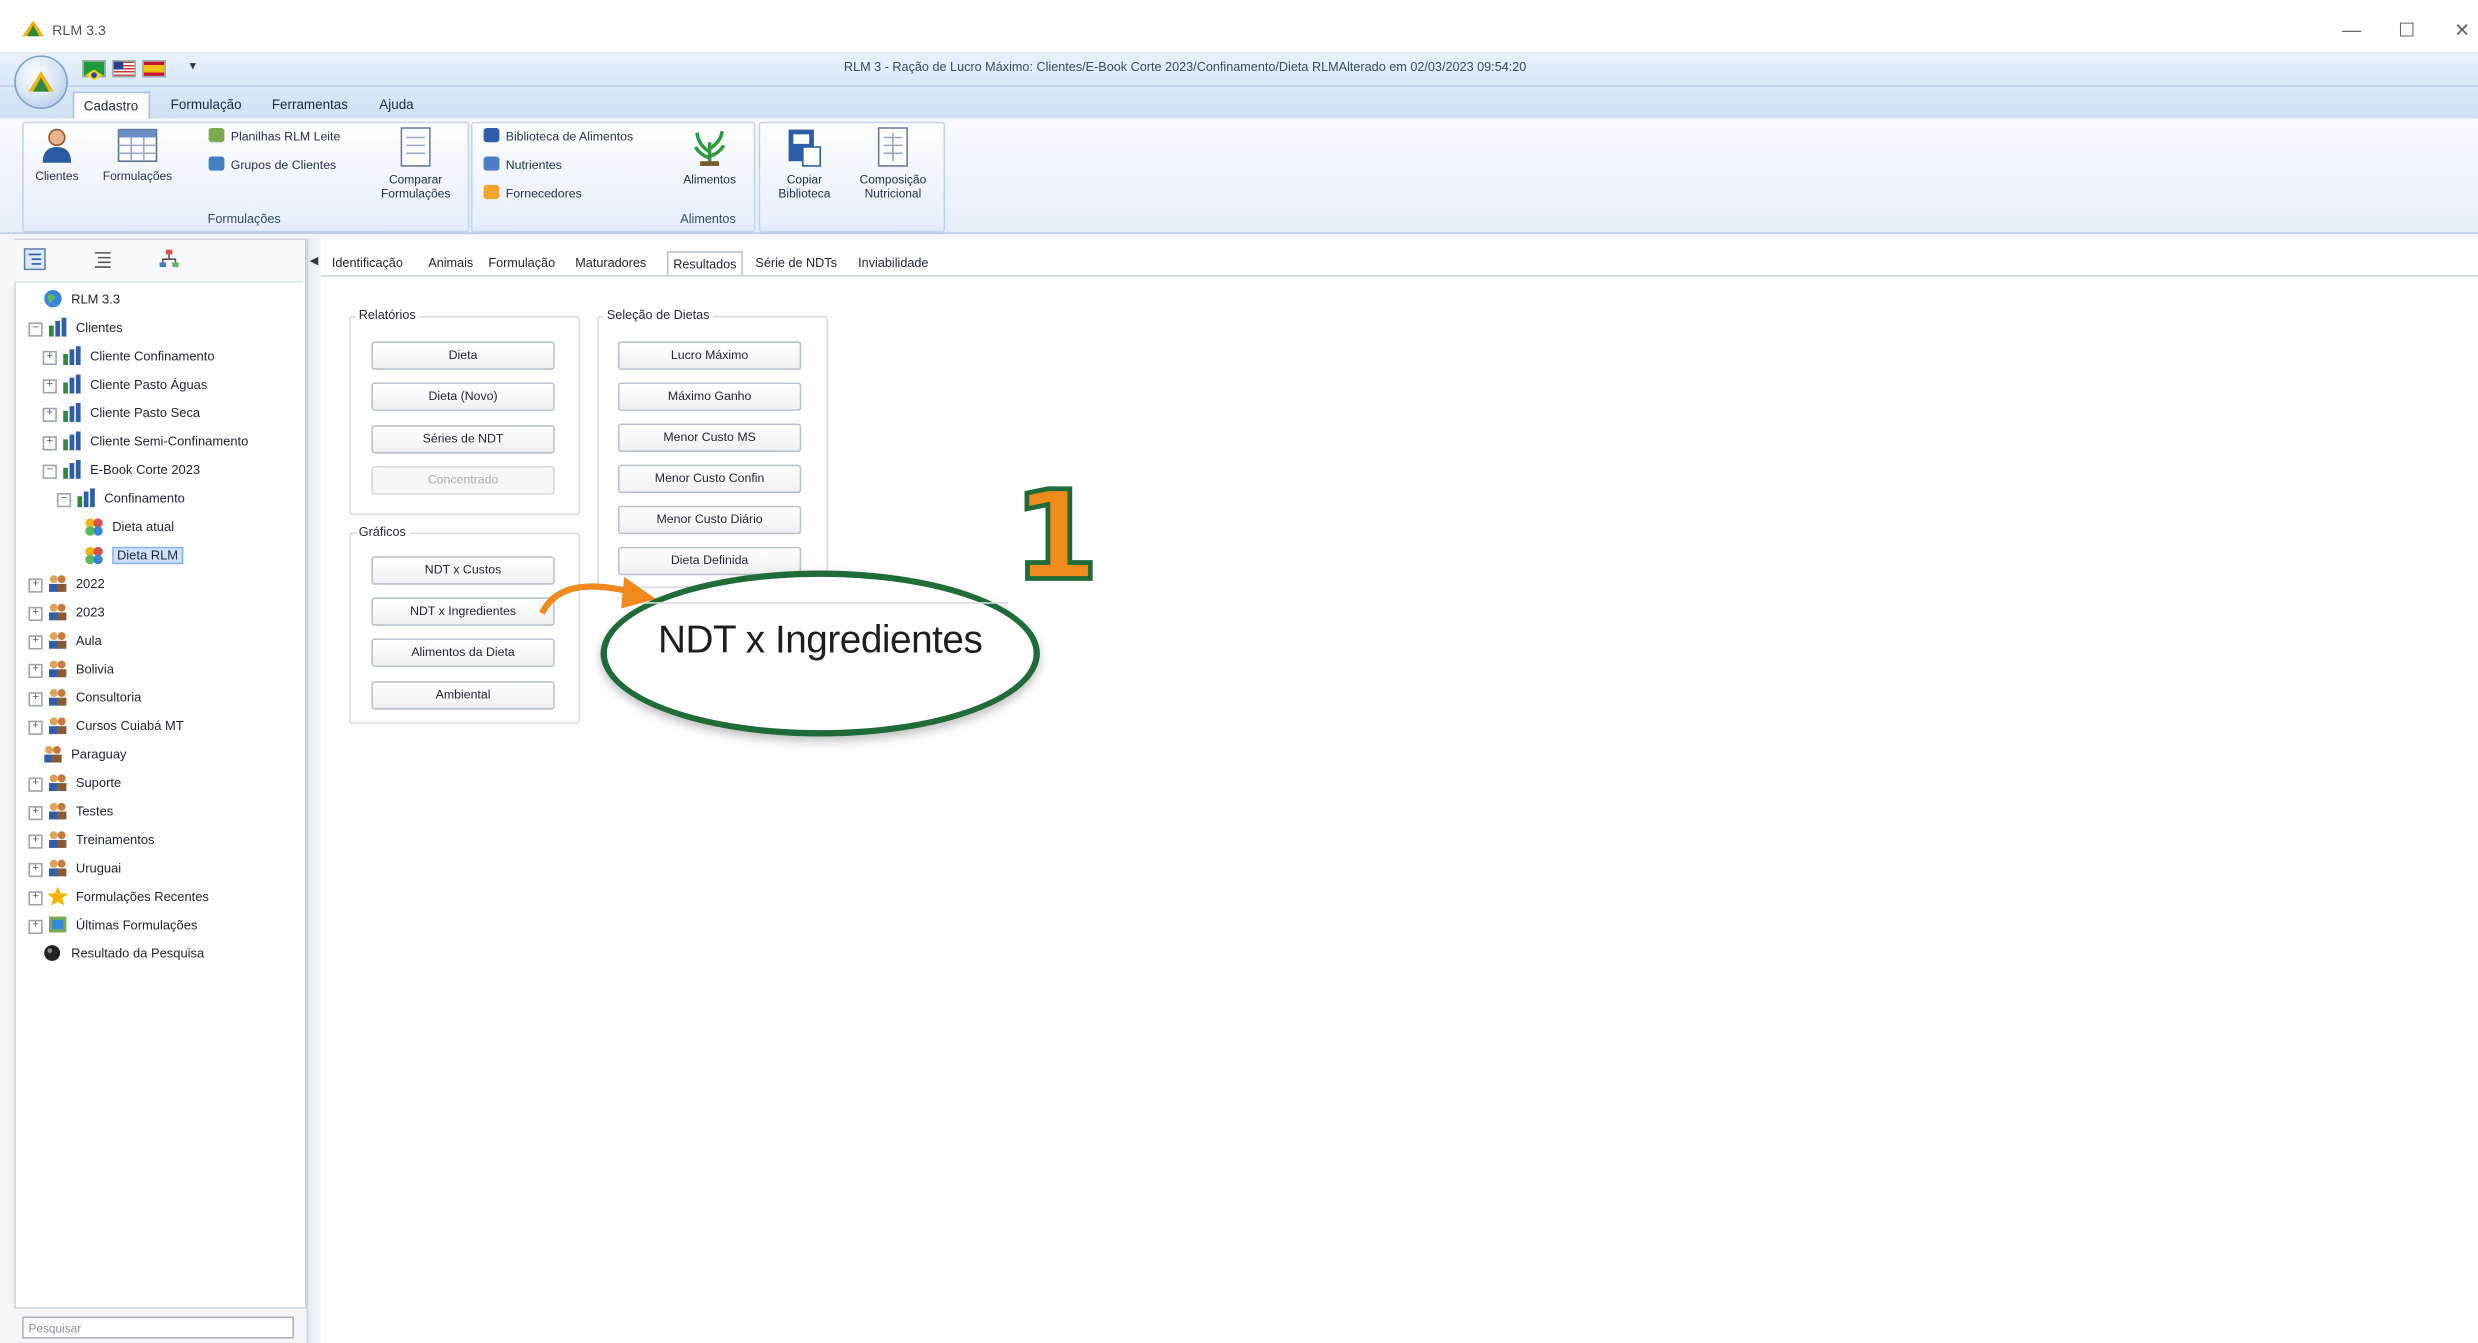 This screenshot has width=2478, height=1343. What do you see at coordinates (521, 263) in the screenshot?
I see `tab-formulacao-content: Formulação` at bounding box center [521, 263].